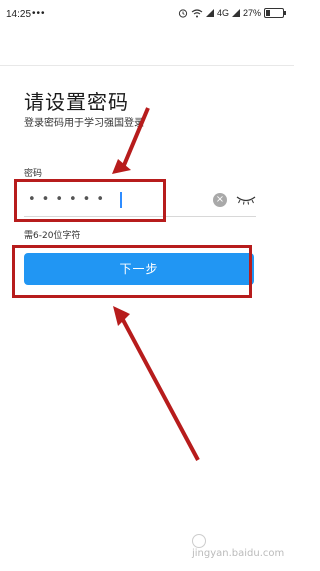 The height and width of the screenshot is (571, 320). Describe the element at coordinates (238, 553) in the screenshot. I see `watermark-text: jingyan.baidu.com` at that location.